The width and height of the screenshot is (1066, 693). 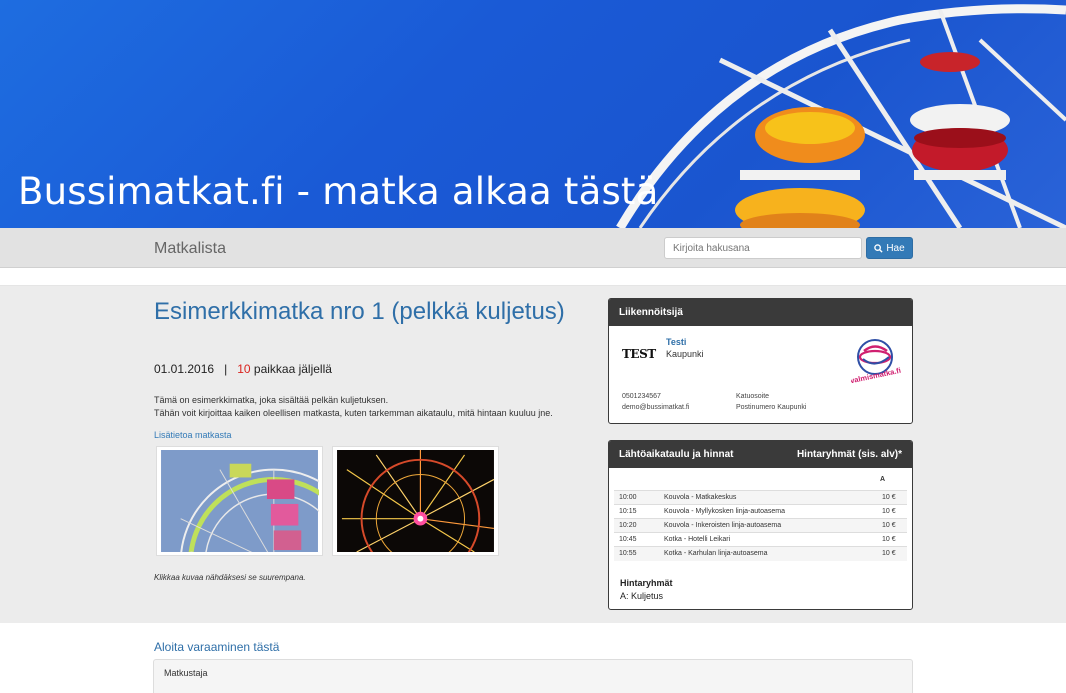 What do you see at coordinates (533, 277) in the screenshot?
I see `divider` at bounding box center [533, 277].